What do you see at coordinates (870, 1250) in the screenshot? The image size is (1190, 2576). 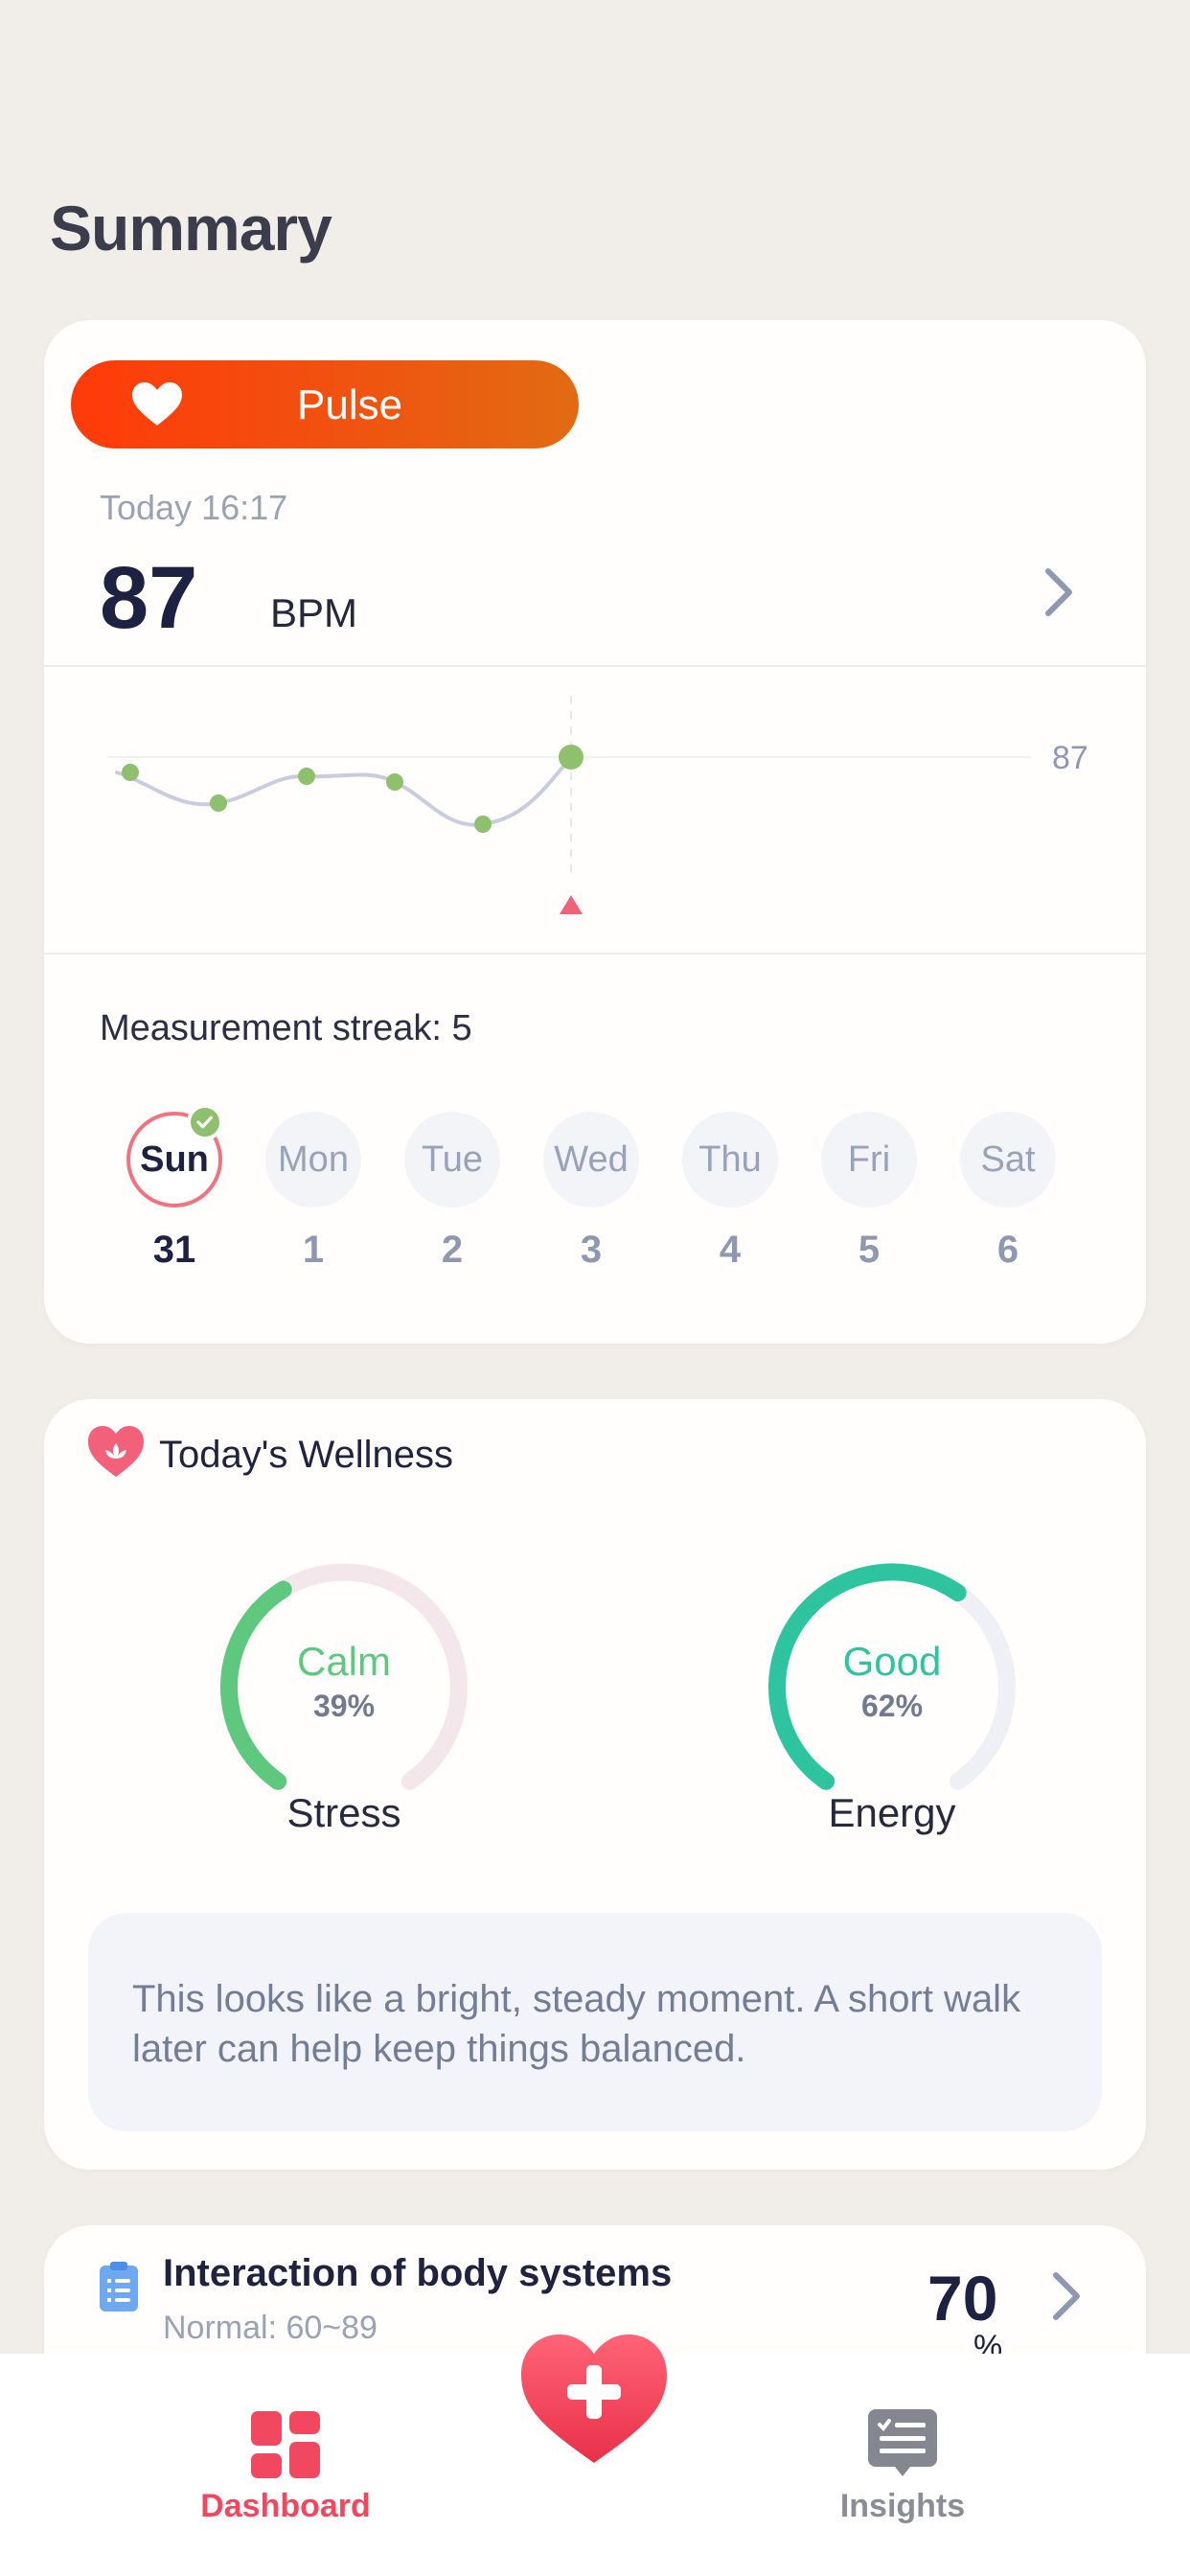 I see `day-number: 5` at bounding box center [870, 1250].